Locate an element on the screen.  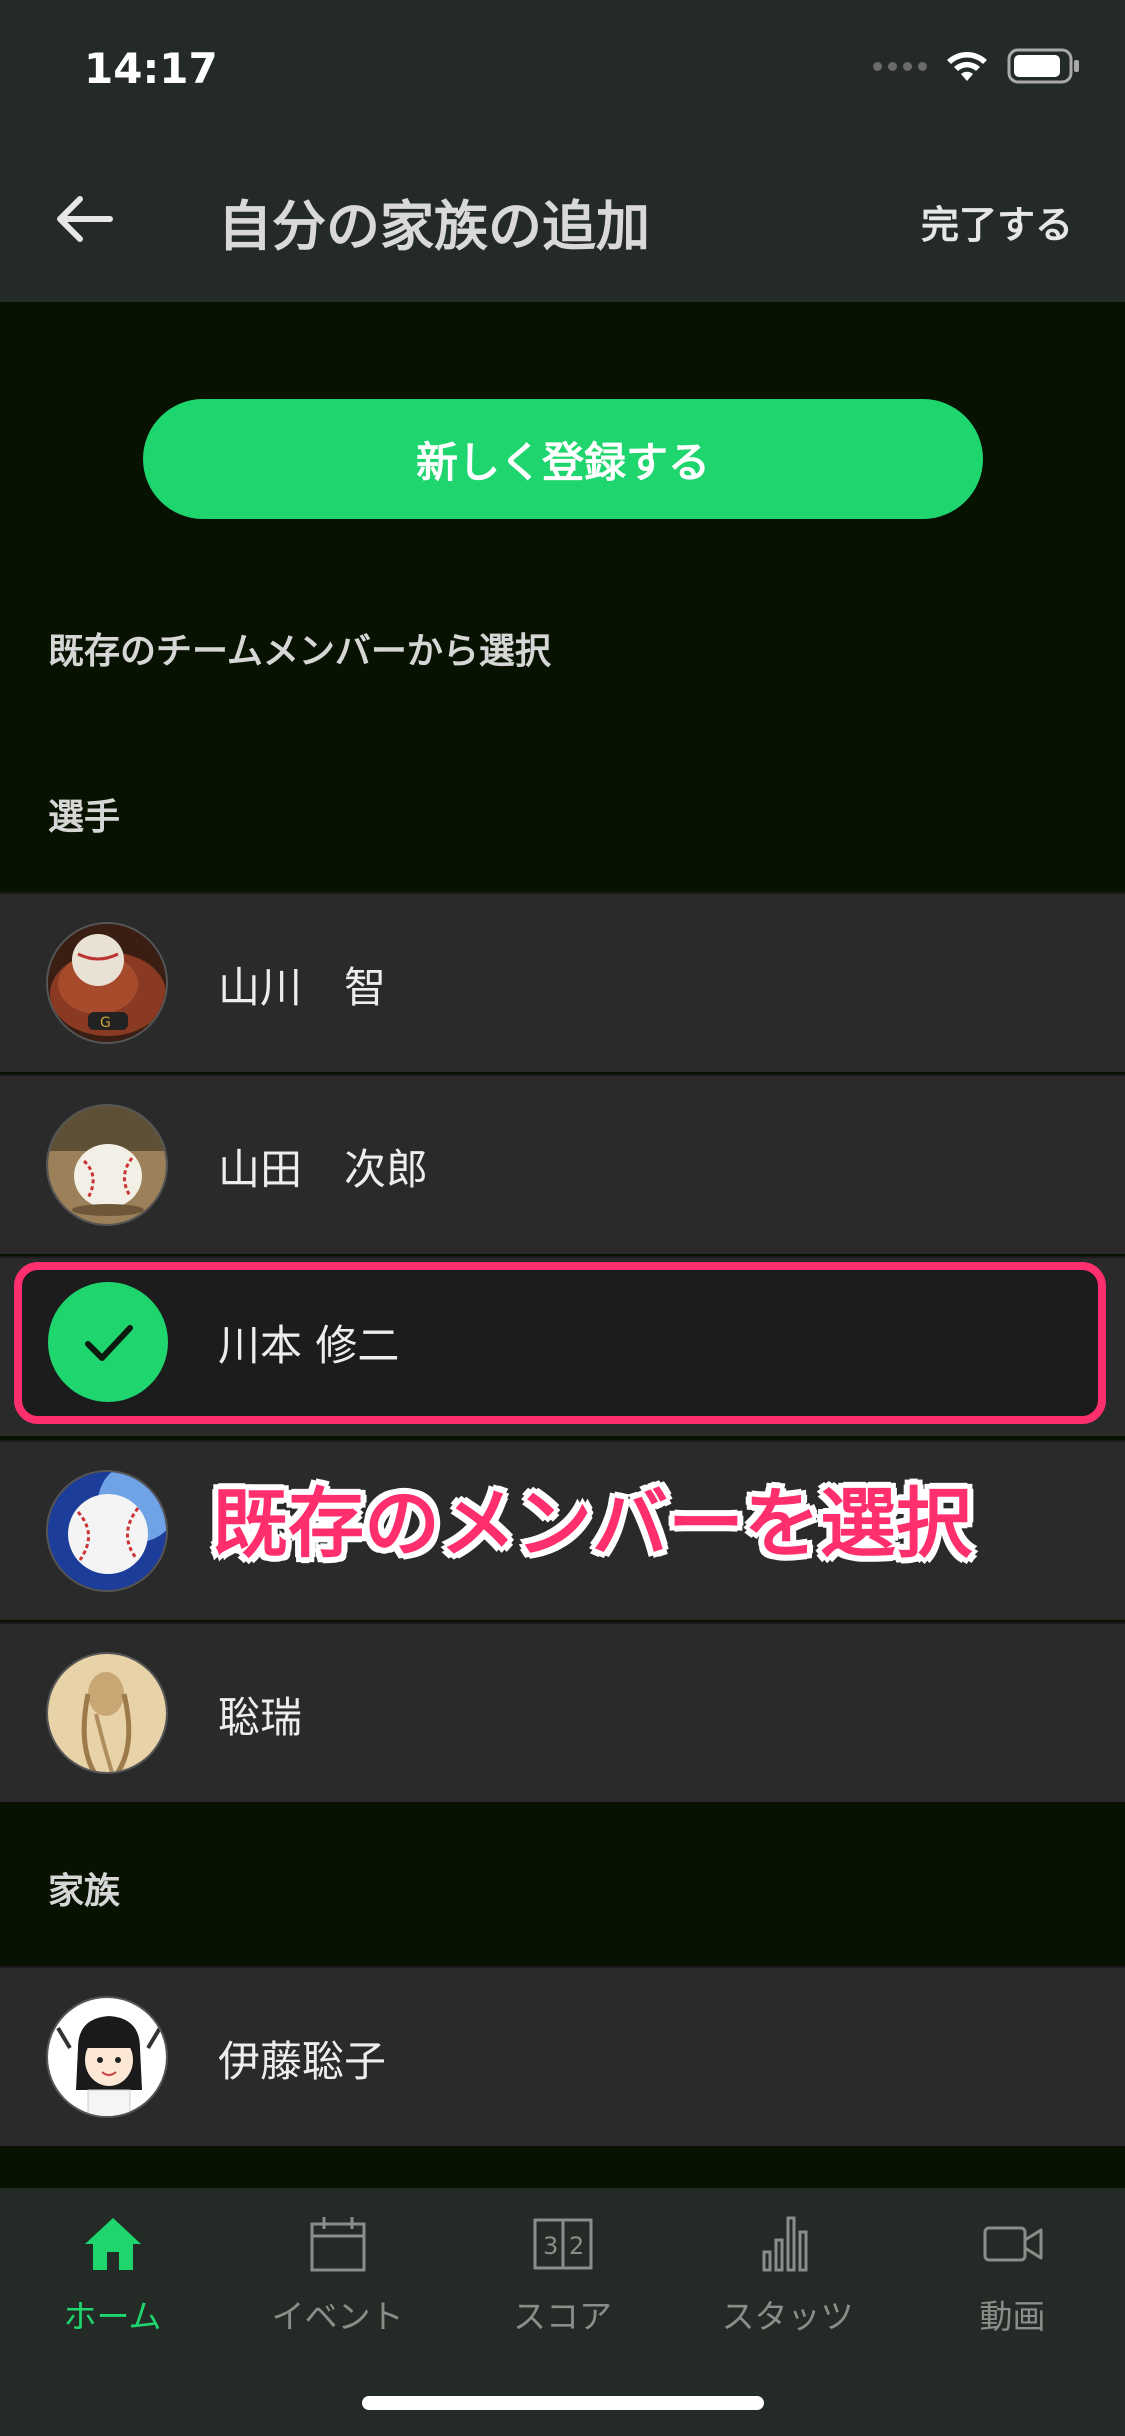
player-name: 山川 智 is located at coordinates (302, 987).